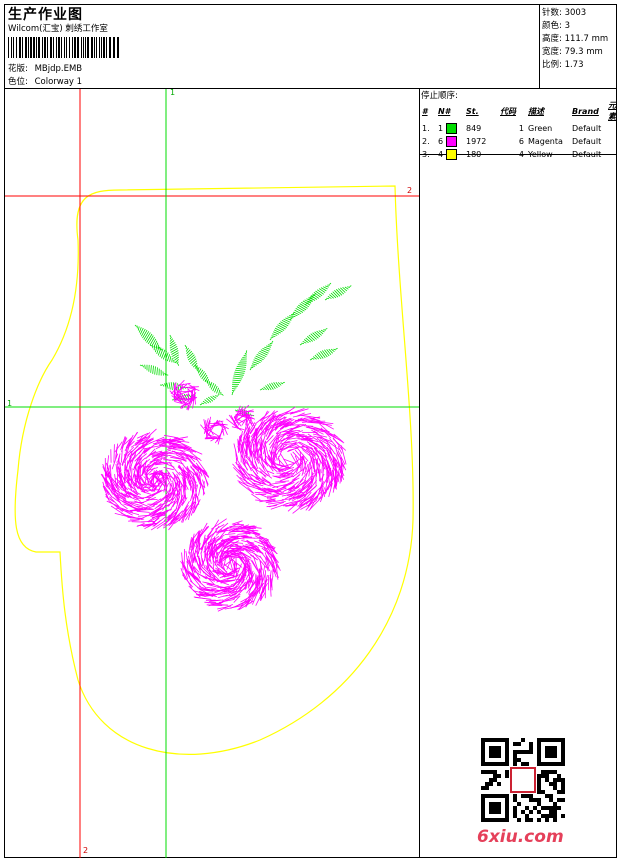  What do you see at coordinates (173, 92) in the screenshot?
I see `guide-label-green-top: 1` at bounding box center [173, 92].